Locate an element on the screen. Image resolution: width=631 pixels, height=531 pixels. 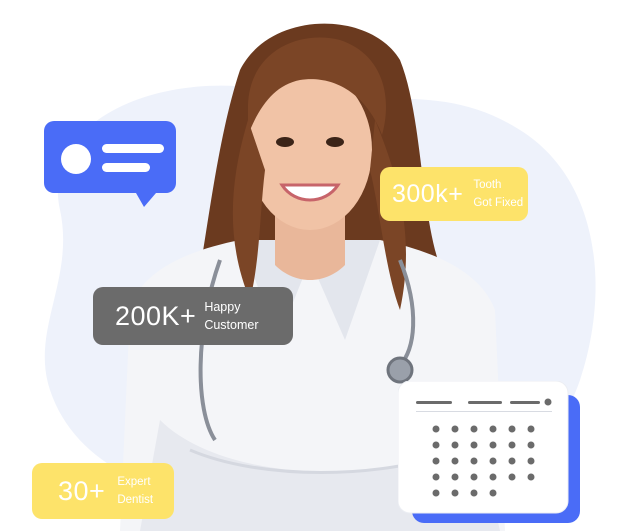
stat-number: 300k+ is located at coordinates (428, 193).